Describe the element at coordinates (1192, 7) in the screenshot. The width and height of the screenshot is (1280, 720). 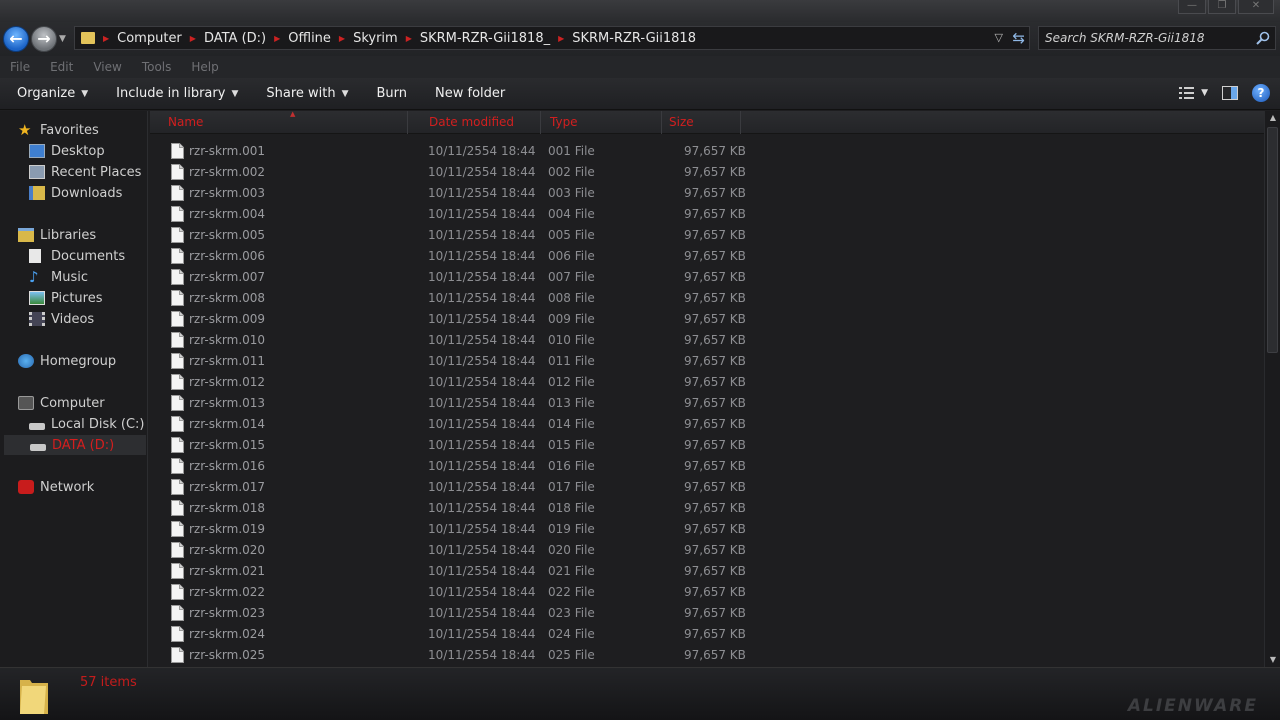
I see `minimize-button: —` at that location.